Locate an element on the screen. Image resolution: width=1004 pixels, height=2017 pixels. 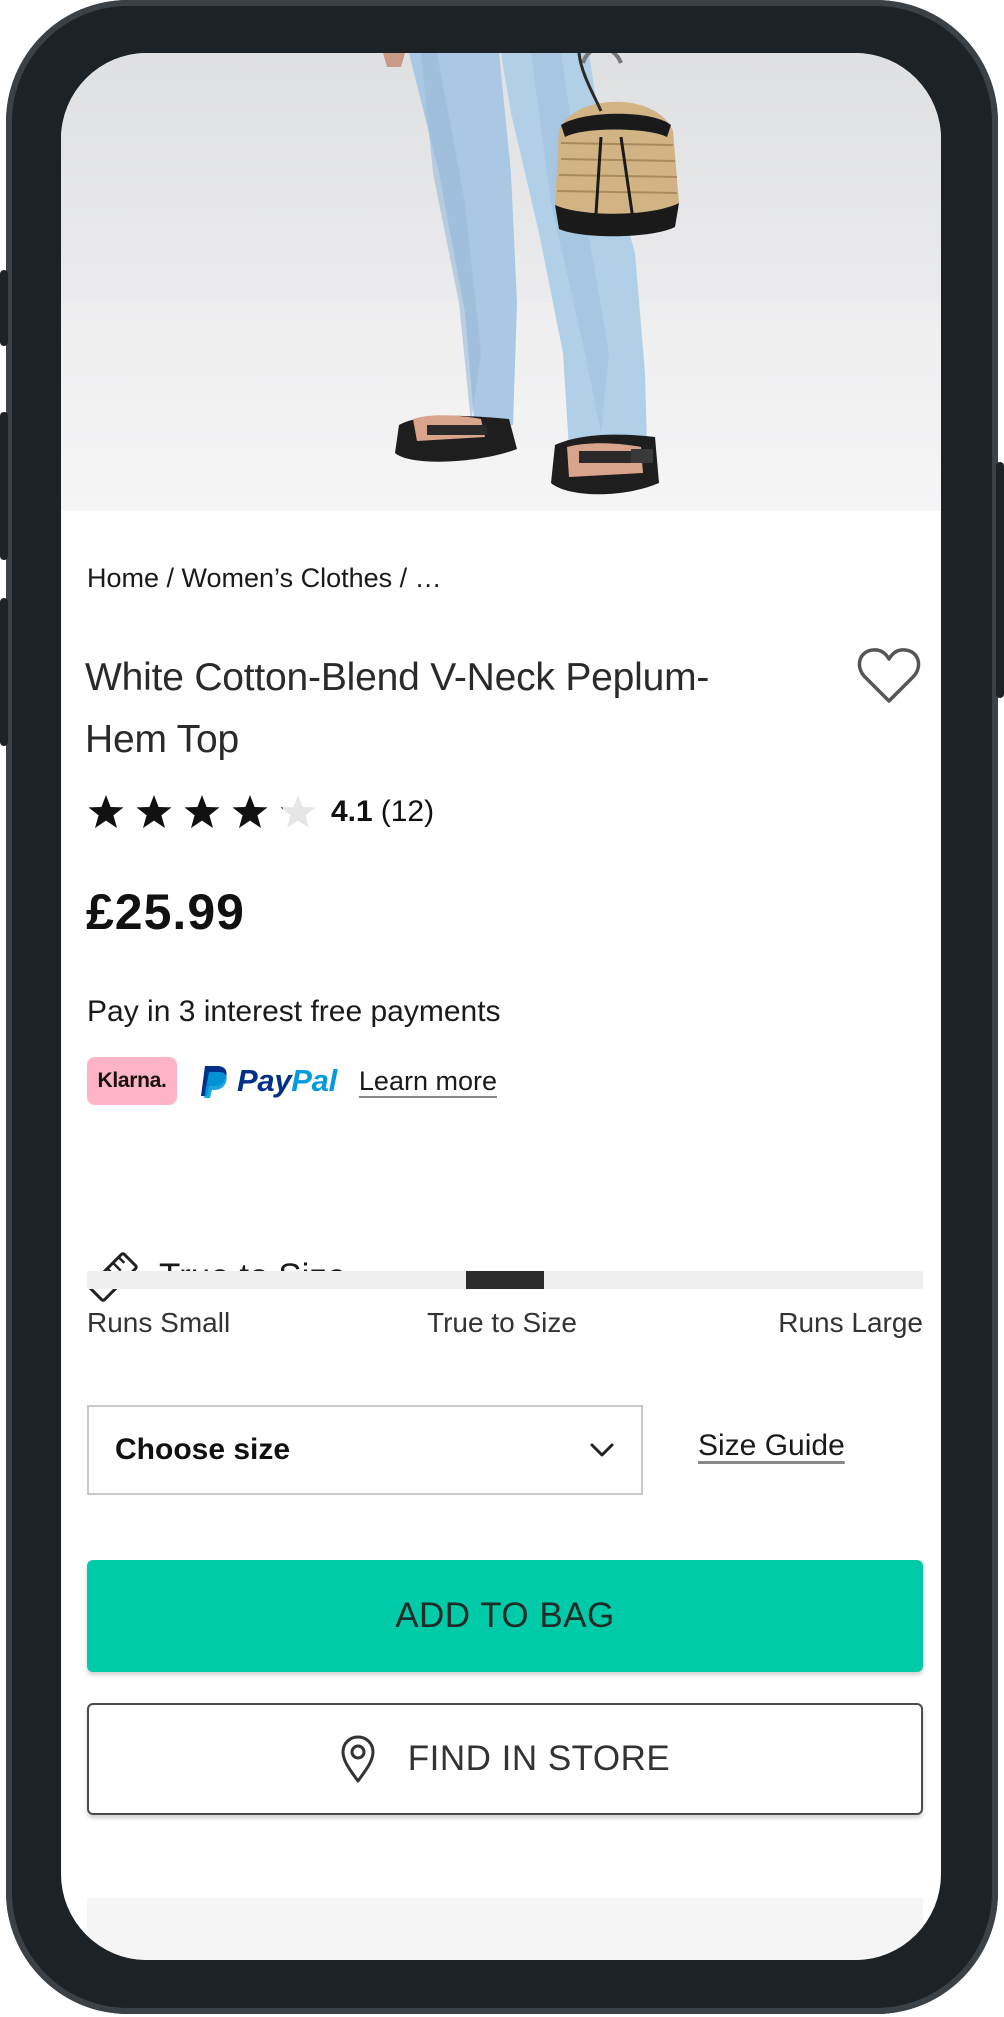
product-rating: 4.1 (12) is located at coordinates (260, 812).